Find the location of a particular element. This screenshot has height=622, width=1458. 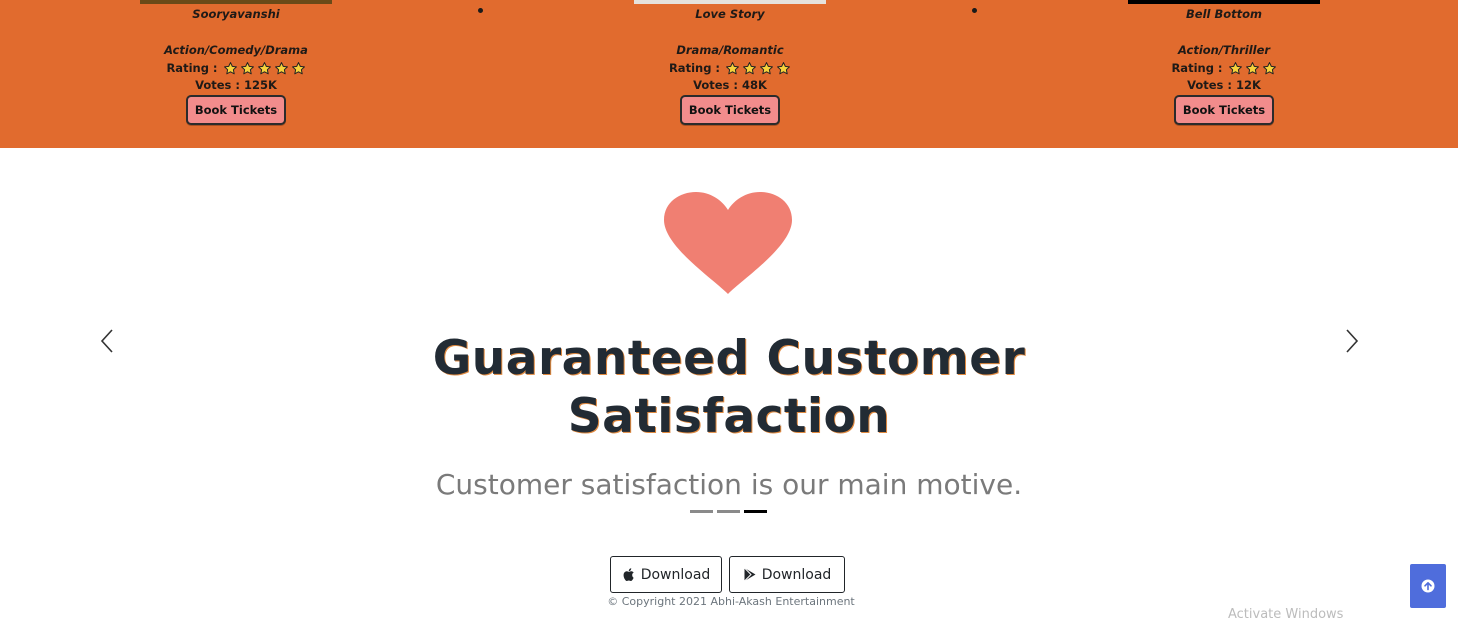

carousel-heading-line1: Guaranteed Customer is located at coordinates (729, 358).